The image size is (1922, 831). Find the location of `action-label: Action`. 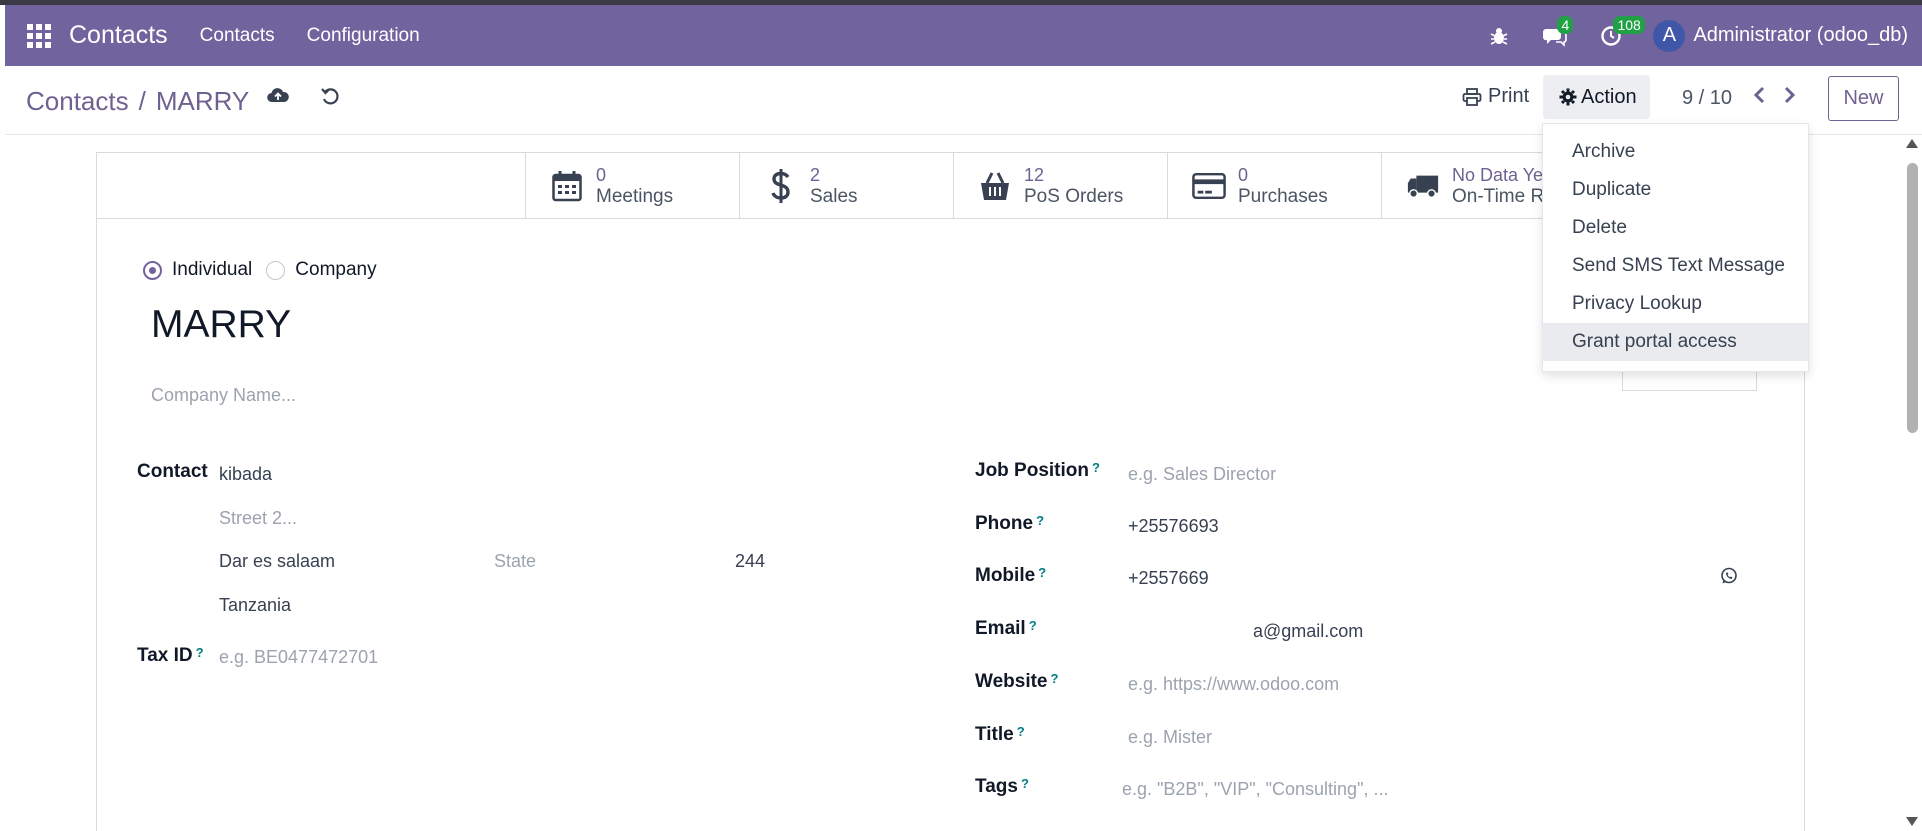

action-label: Action is located at coordinates (1609, 96).